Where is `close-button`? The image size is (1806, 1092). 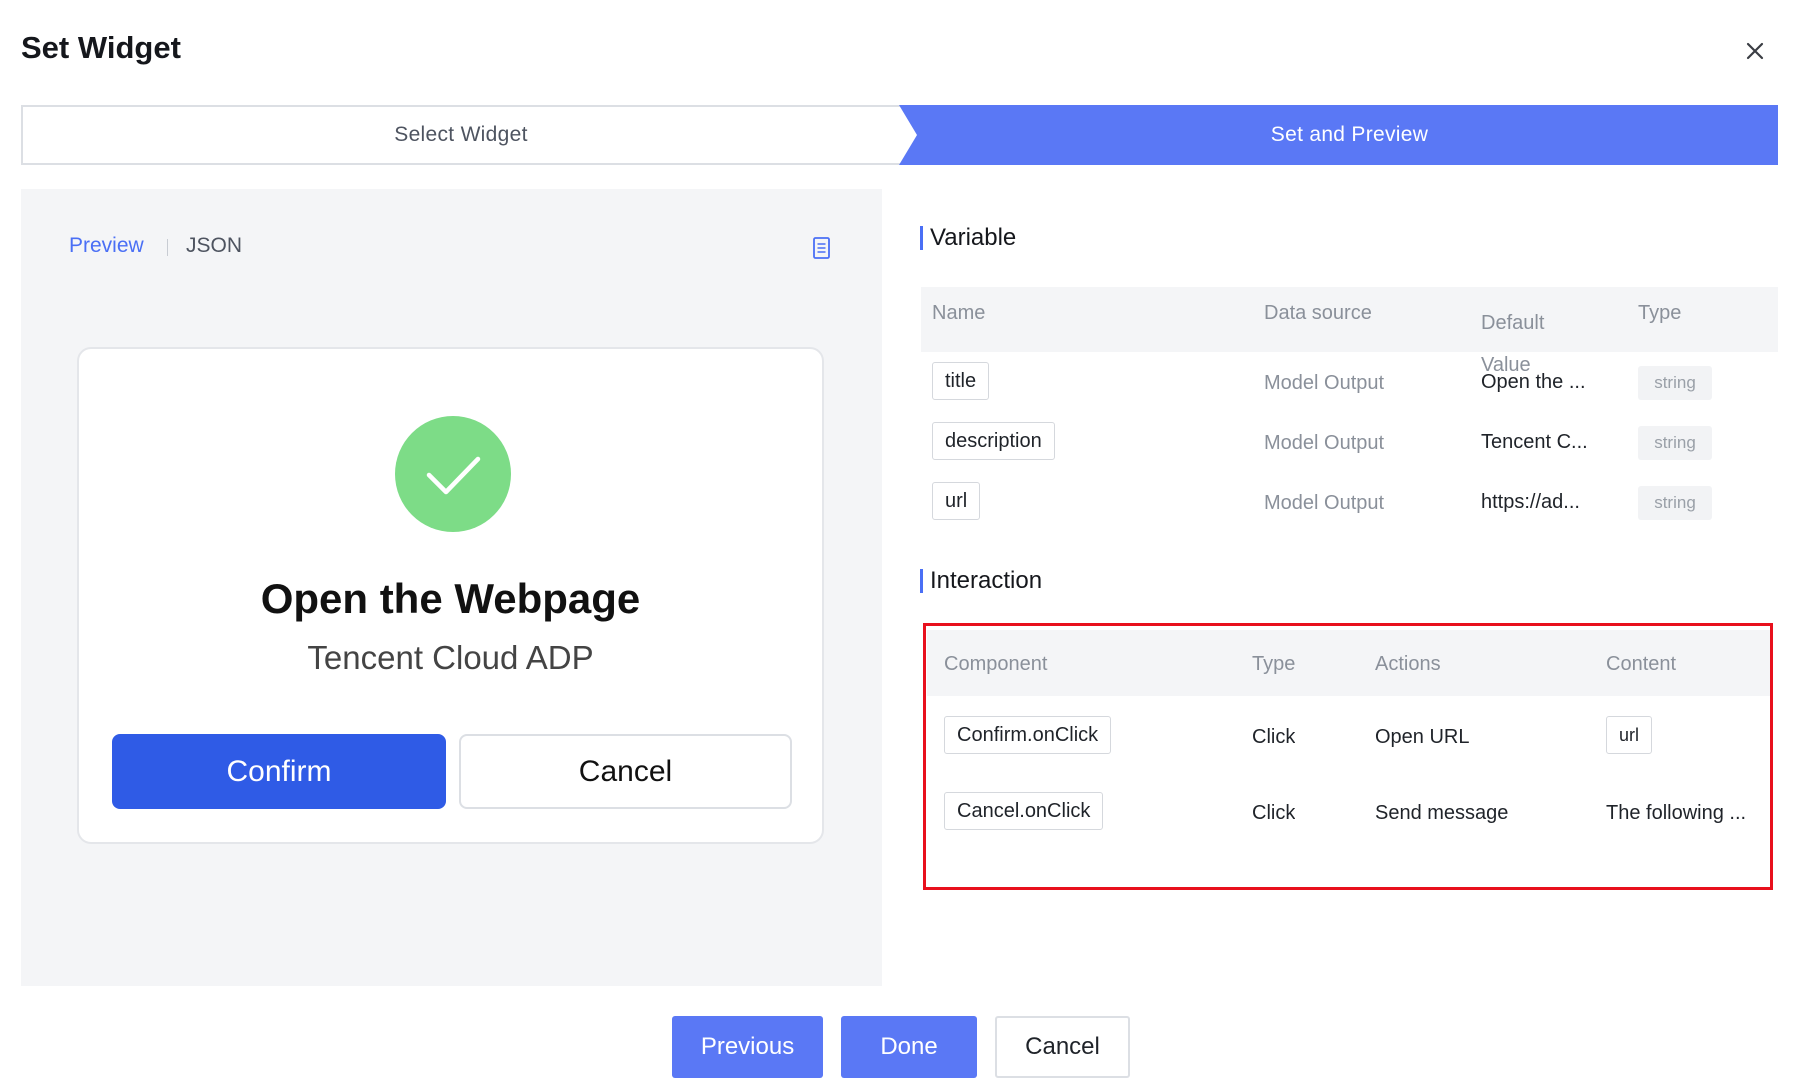 close-button is located at coordinates (1755, 51).